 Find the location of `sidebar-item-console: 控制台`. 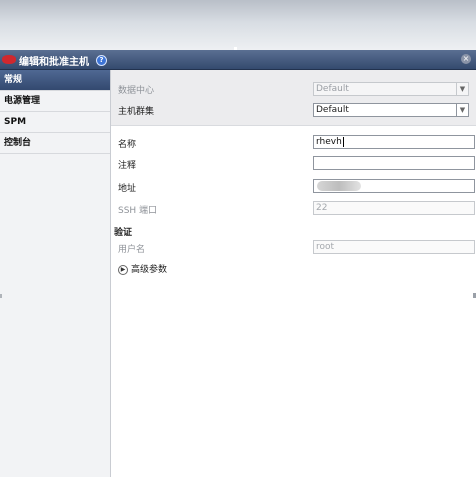

sidebar-item-console: 控制台 is located at coordinates (55, 143).